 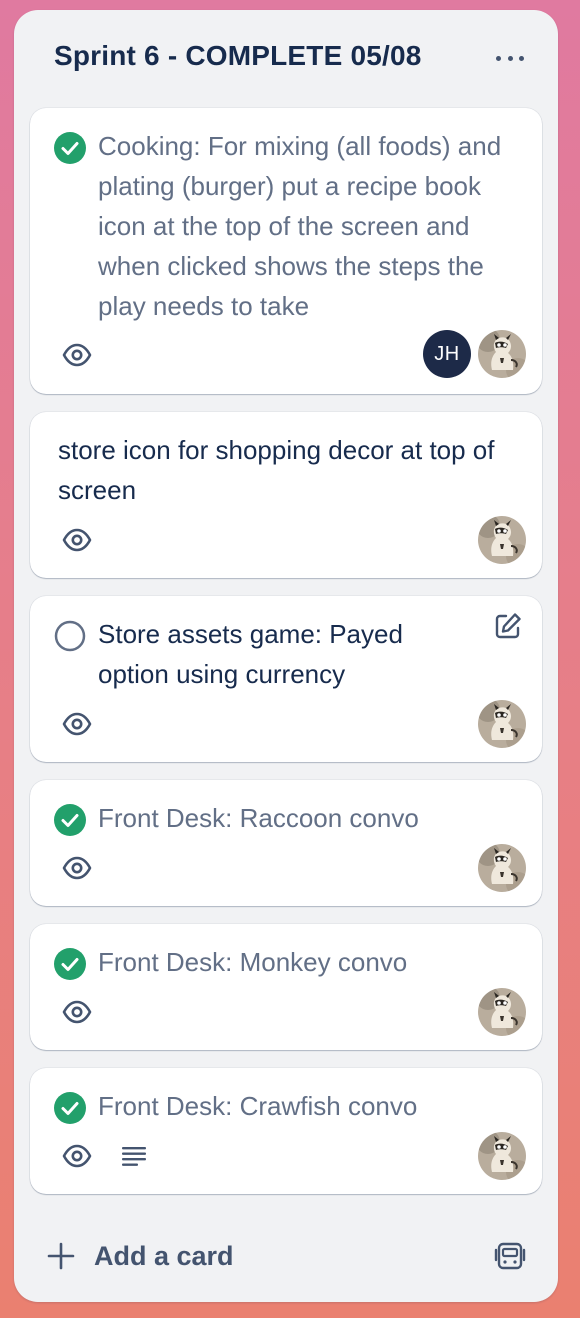 I want to click on add-card-label: Add a card, so click(x=164, y=1255).